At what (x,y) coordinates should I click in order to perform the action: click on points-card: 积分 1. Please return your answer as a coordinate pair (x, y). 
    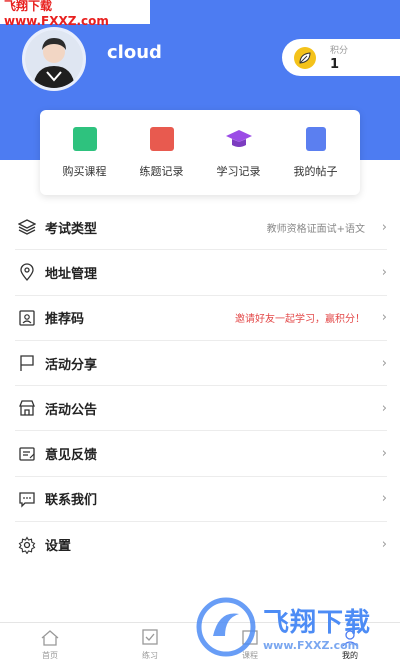
    Looking at the image, I should click on (341, 57).